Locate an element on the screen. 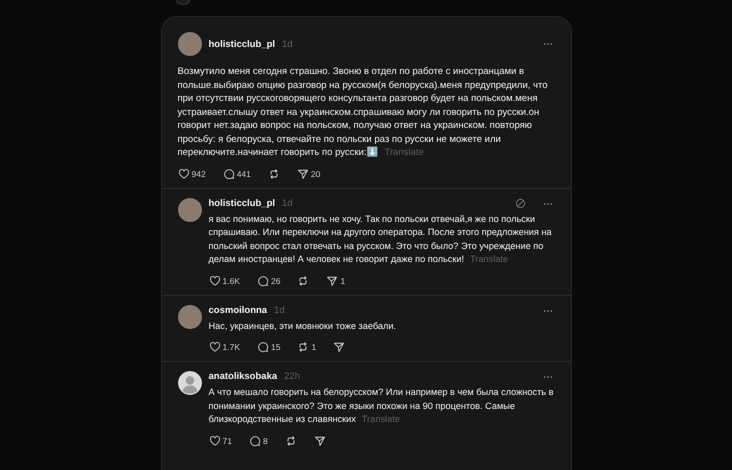 This screenshot has width=732, height=470. like-button: 942 is located at coordinates (192, 174).